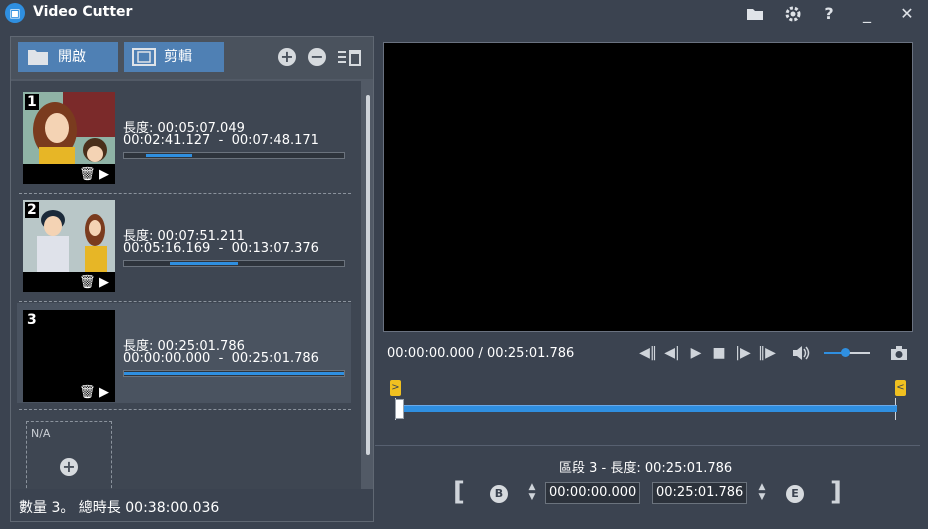 This screenshot has width=928, height=529. I want to click on clip-list-scrollbar, so click(368, 285).